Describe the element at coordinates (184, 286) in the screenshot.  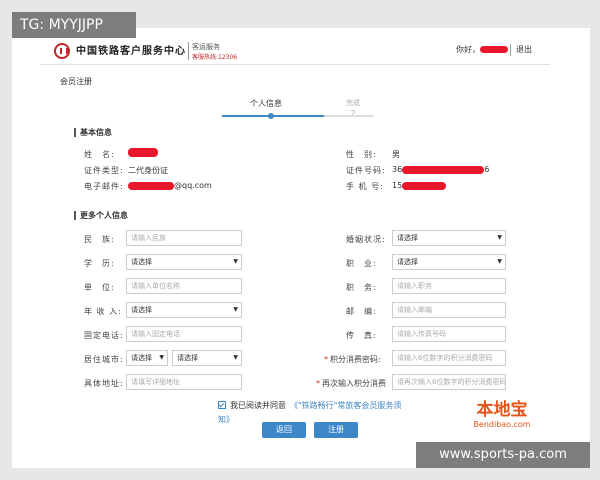
I see `company-input: 请输入单位名称` at that location.